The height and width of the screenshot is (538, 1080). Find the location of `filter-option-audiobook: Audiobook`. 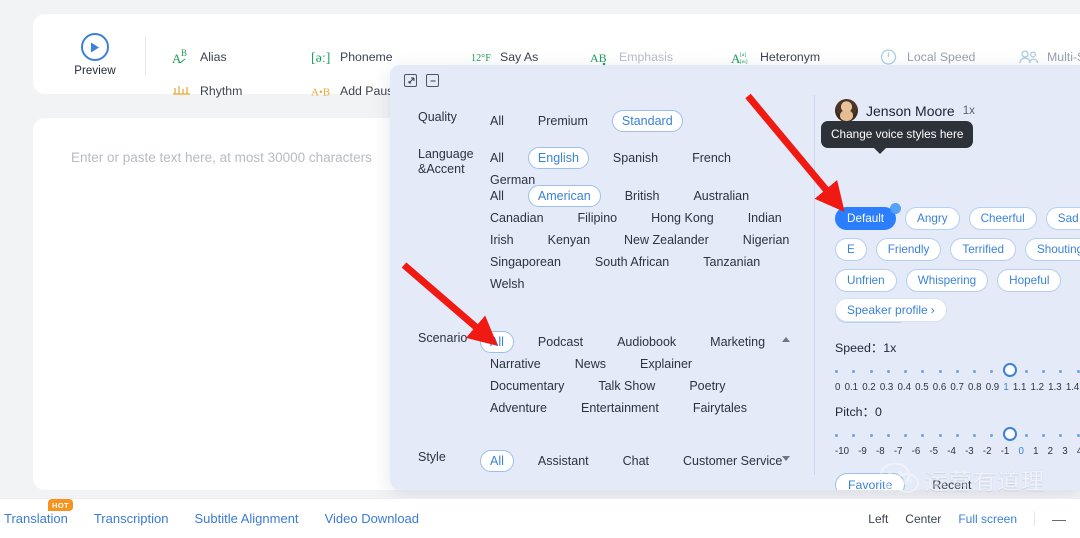

filter-option-audiobook: Audiobook is located at coordinates (646, 342).